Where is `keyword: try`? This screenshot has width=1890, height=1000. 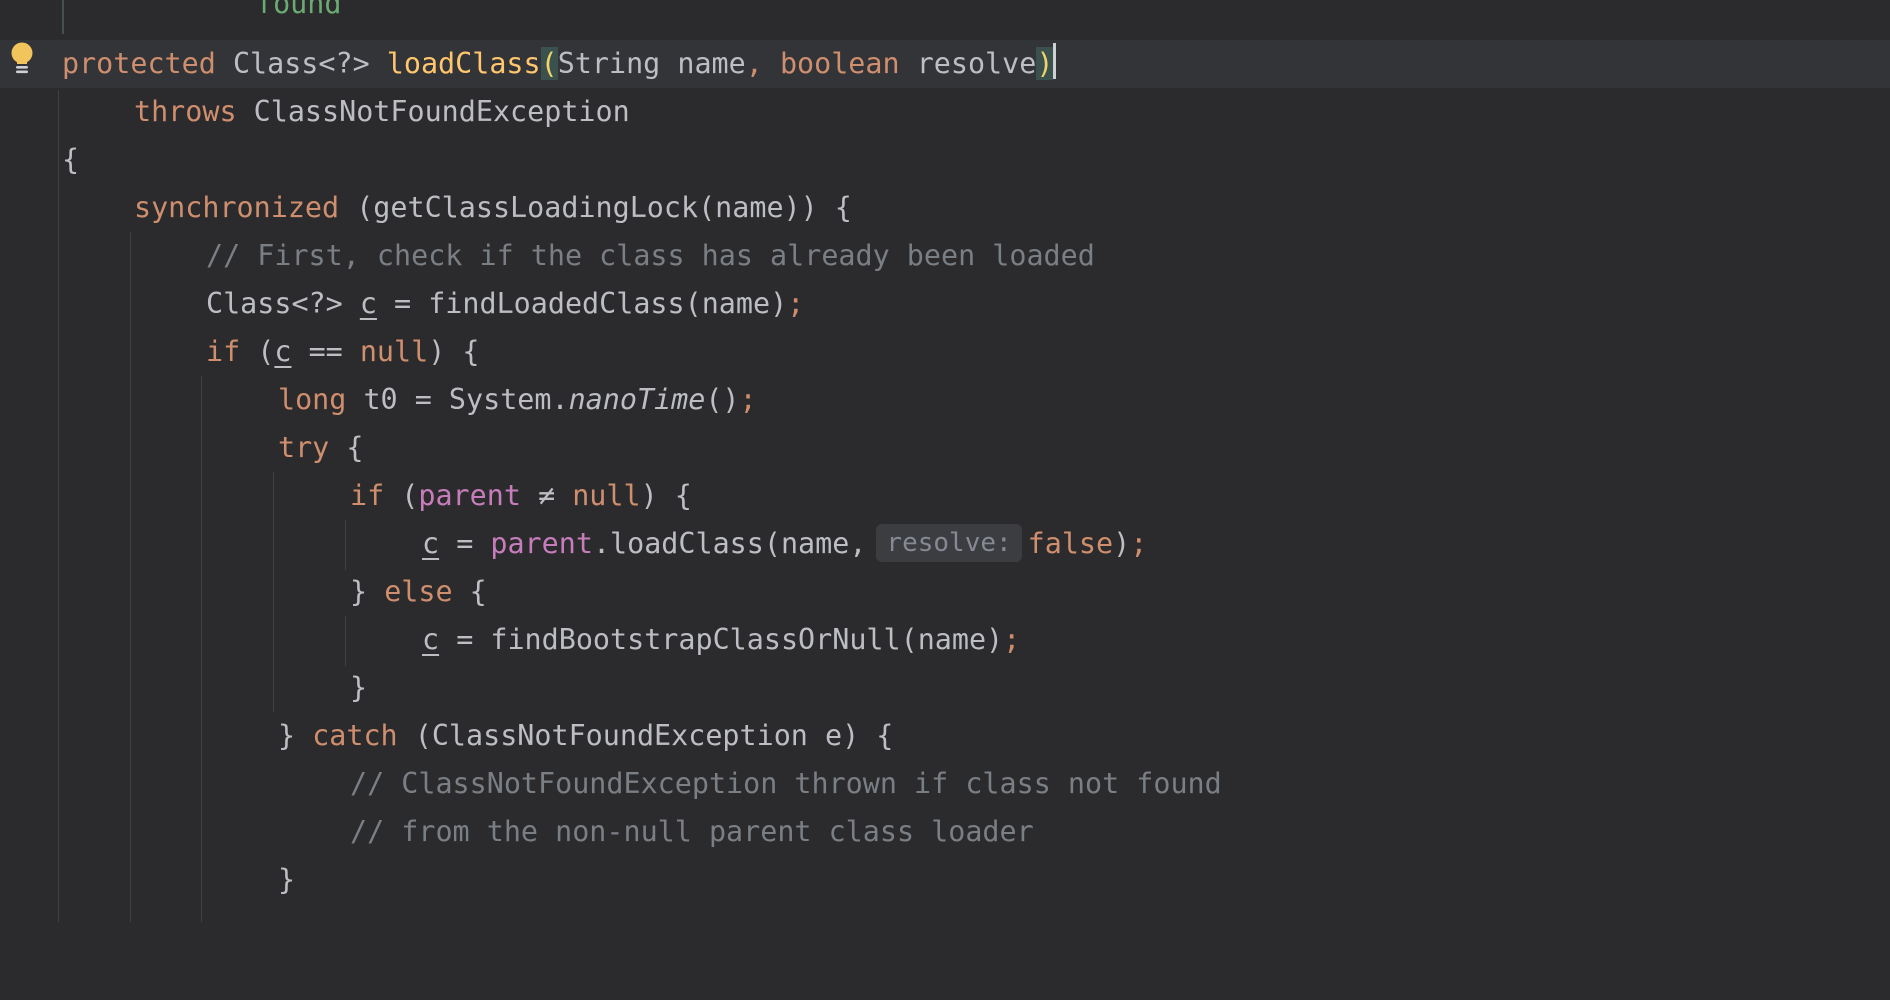 keyword: try is located at coordinates (304, 447).